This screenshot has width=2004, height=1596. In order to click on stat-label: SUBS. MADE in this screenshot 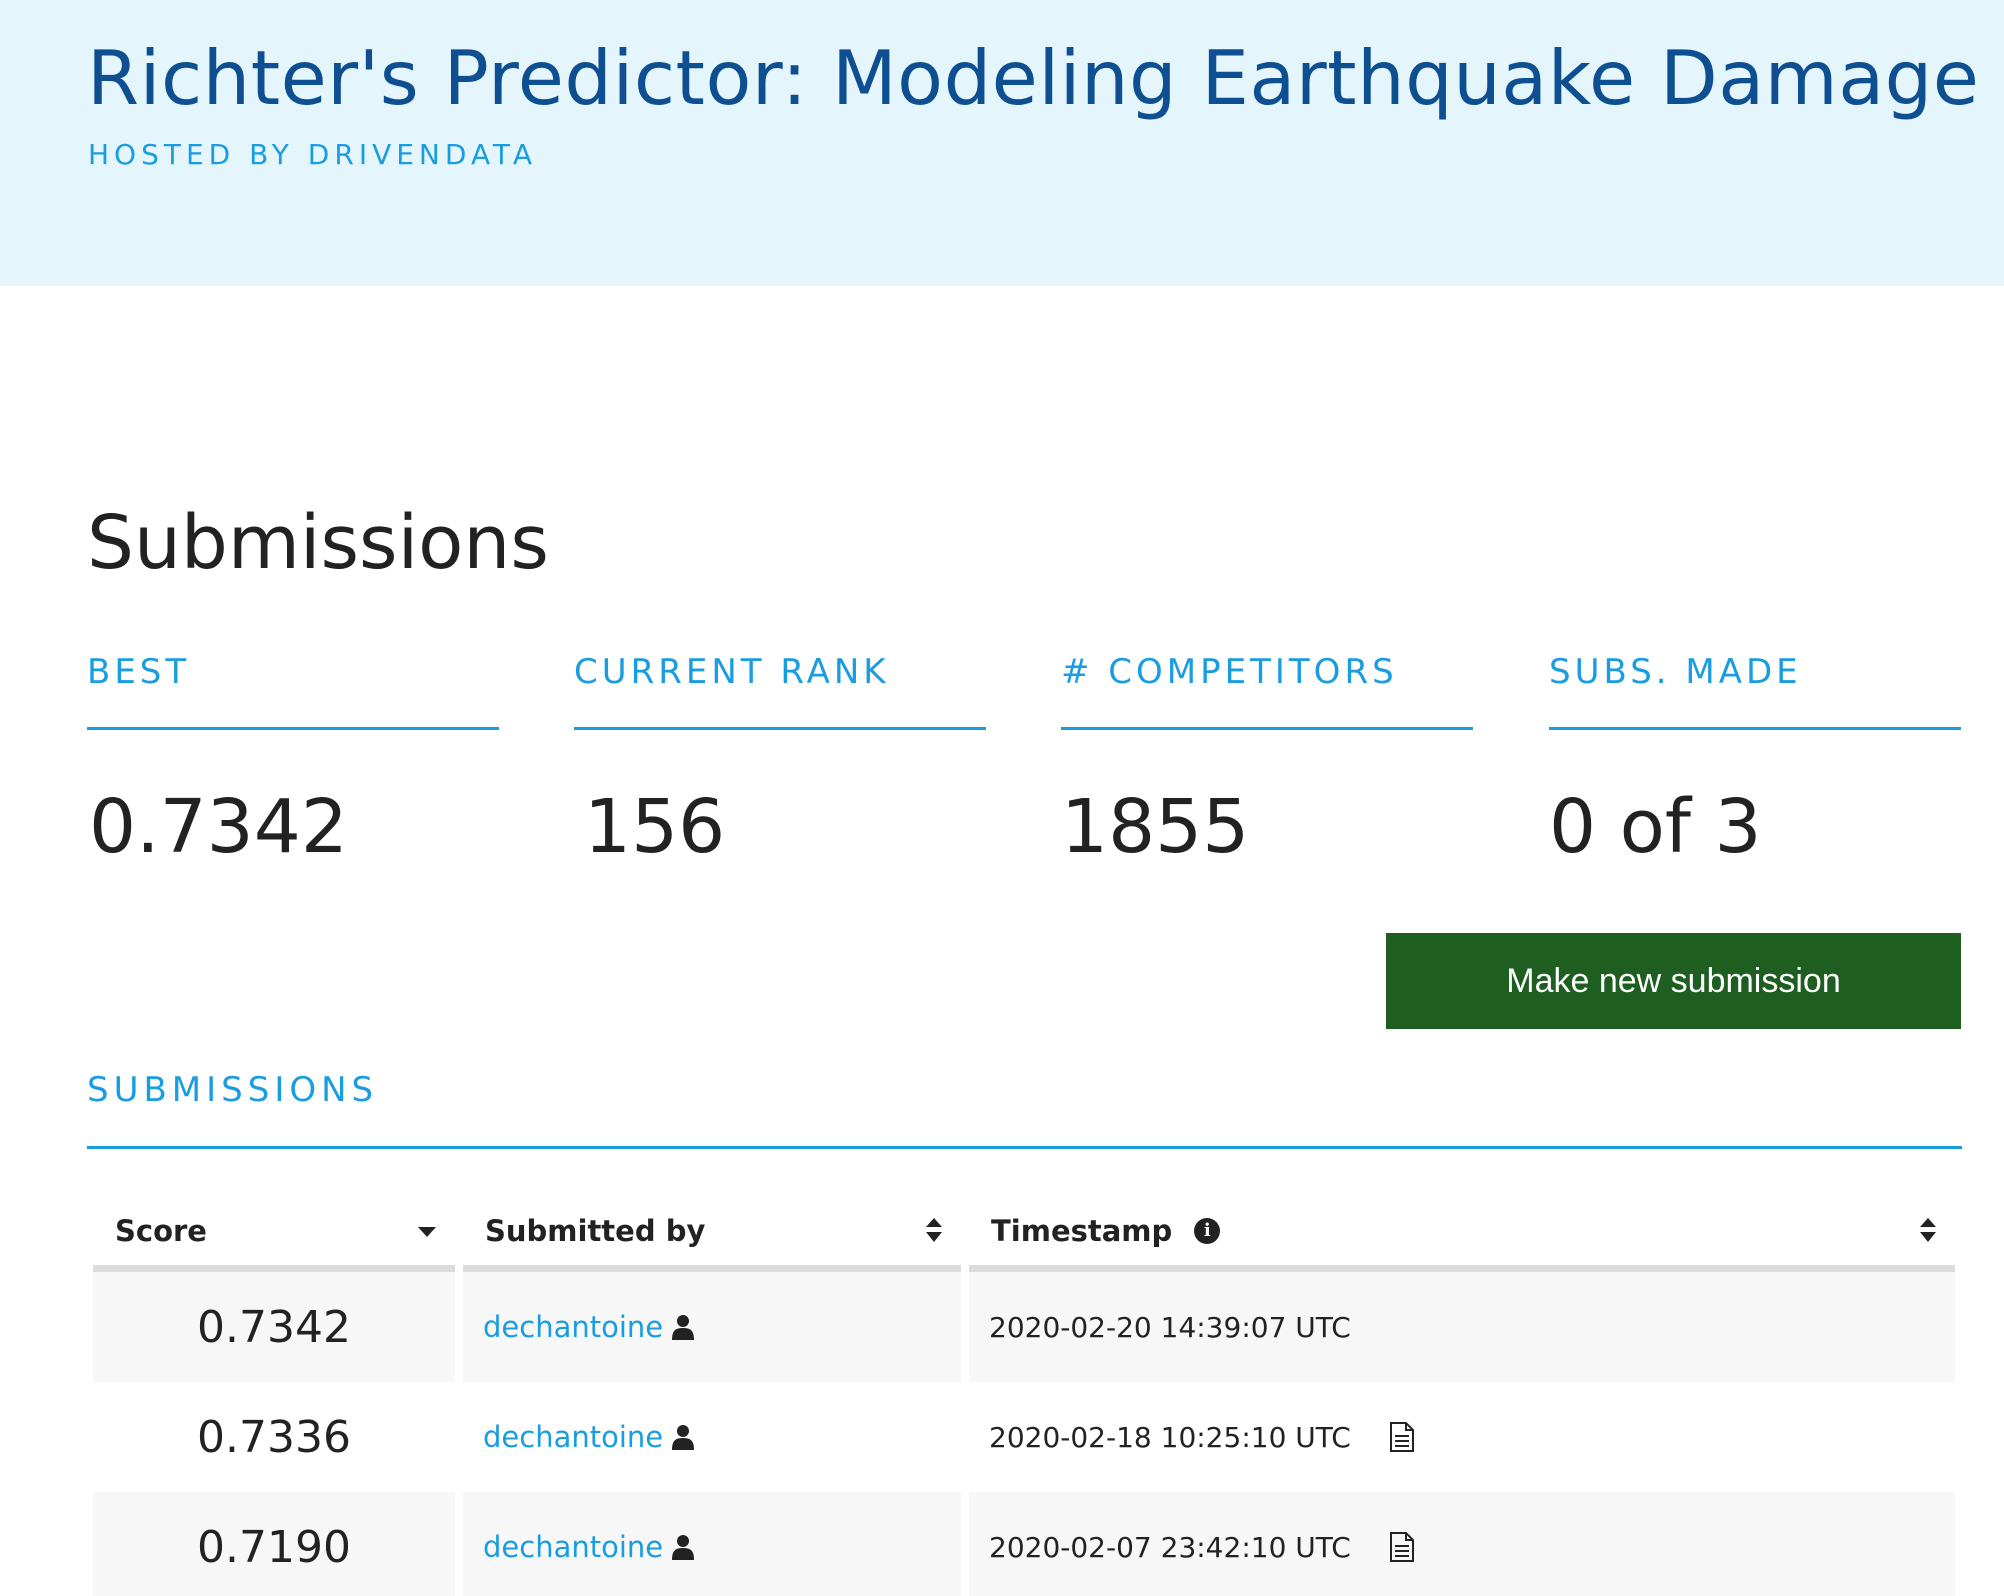, I will do `click(1755, 690)`.